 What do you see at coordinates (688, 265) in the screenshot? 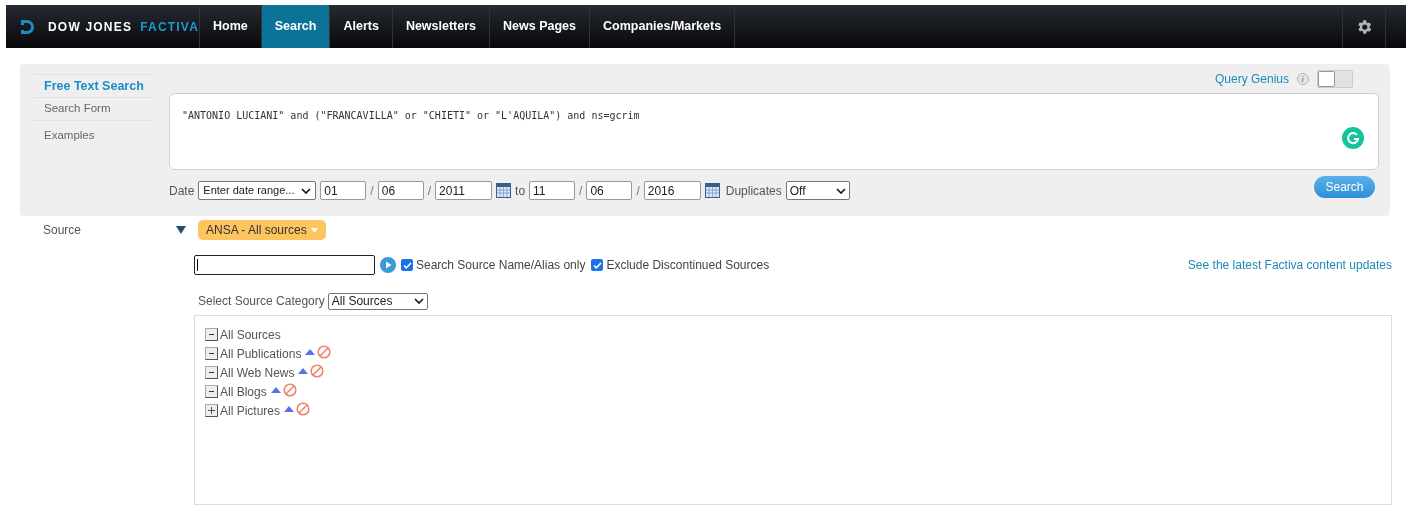
I see `checkbox-label: Exclude Discontinued Sources` at bounding box center [688, 265].